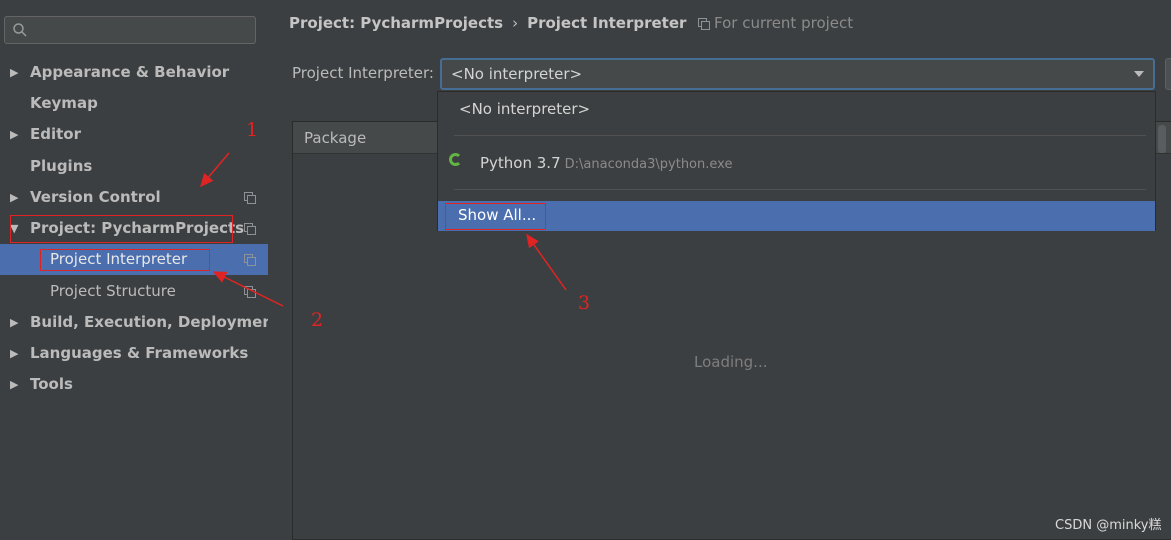 The width and height of the screenshot is (1171, 540). I want to click on sidebar-item-label: Tools, so click(51, 384).